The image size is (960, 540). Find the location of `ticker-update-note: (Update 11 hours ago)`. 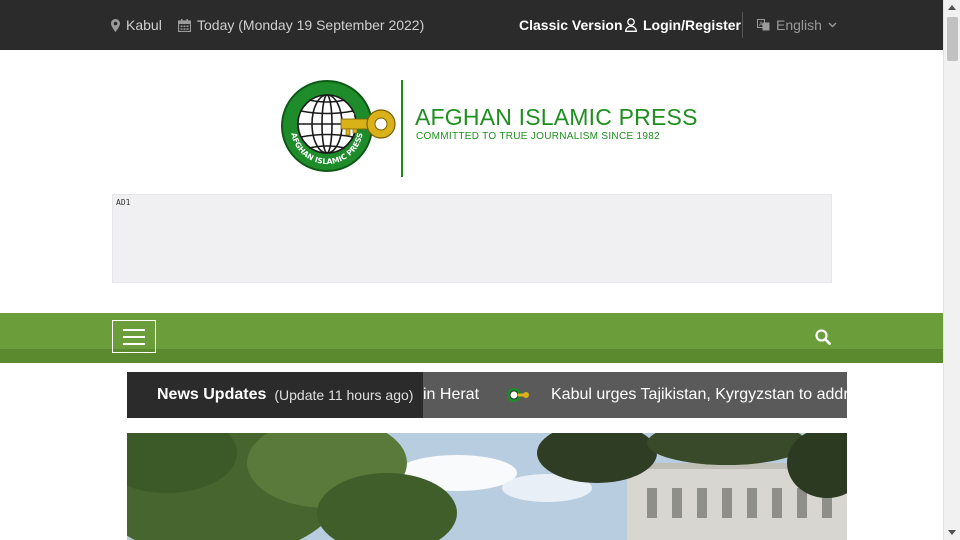

ticker-update-note: (Update 11 hours ago) is located at coordinates (344, 395).